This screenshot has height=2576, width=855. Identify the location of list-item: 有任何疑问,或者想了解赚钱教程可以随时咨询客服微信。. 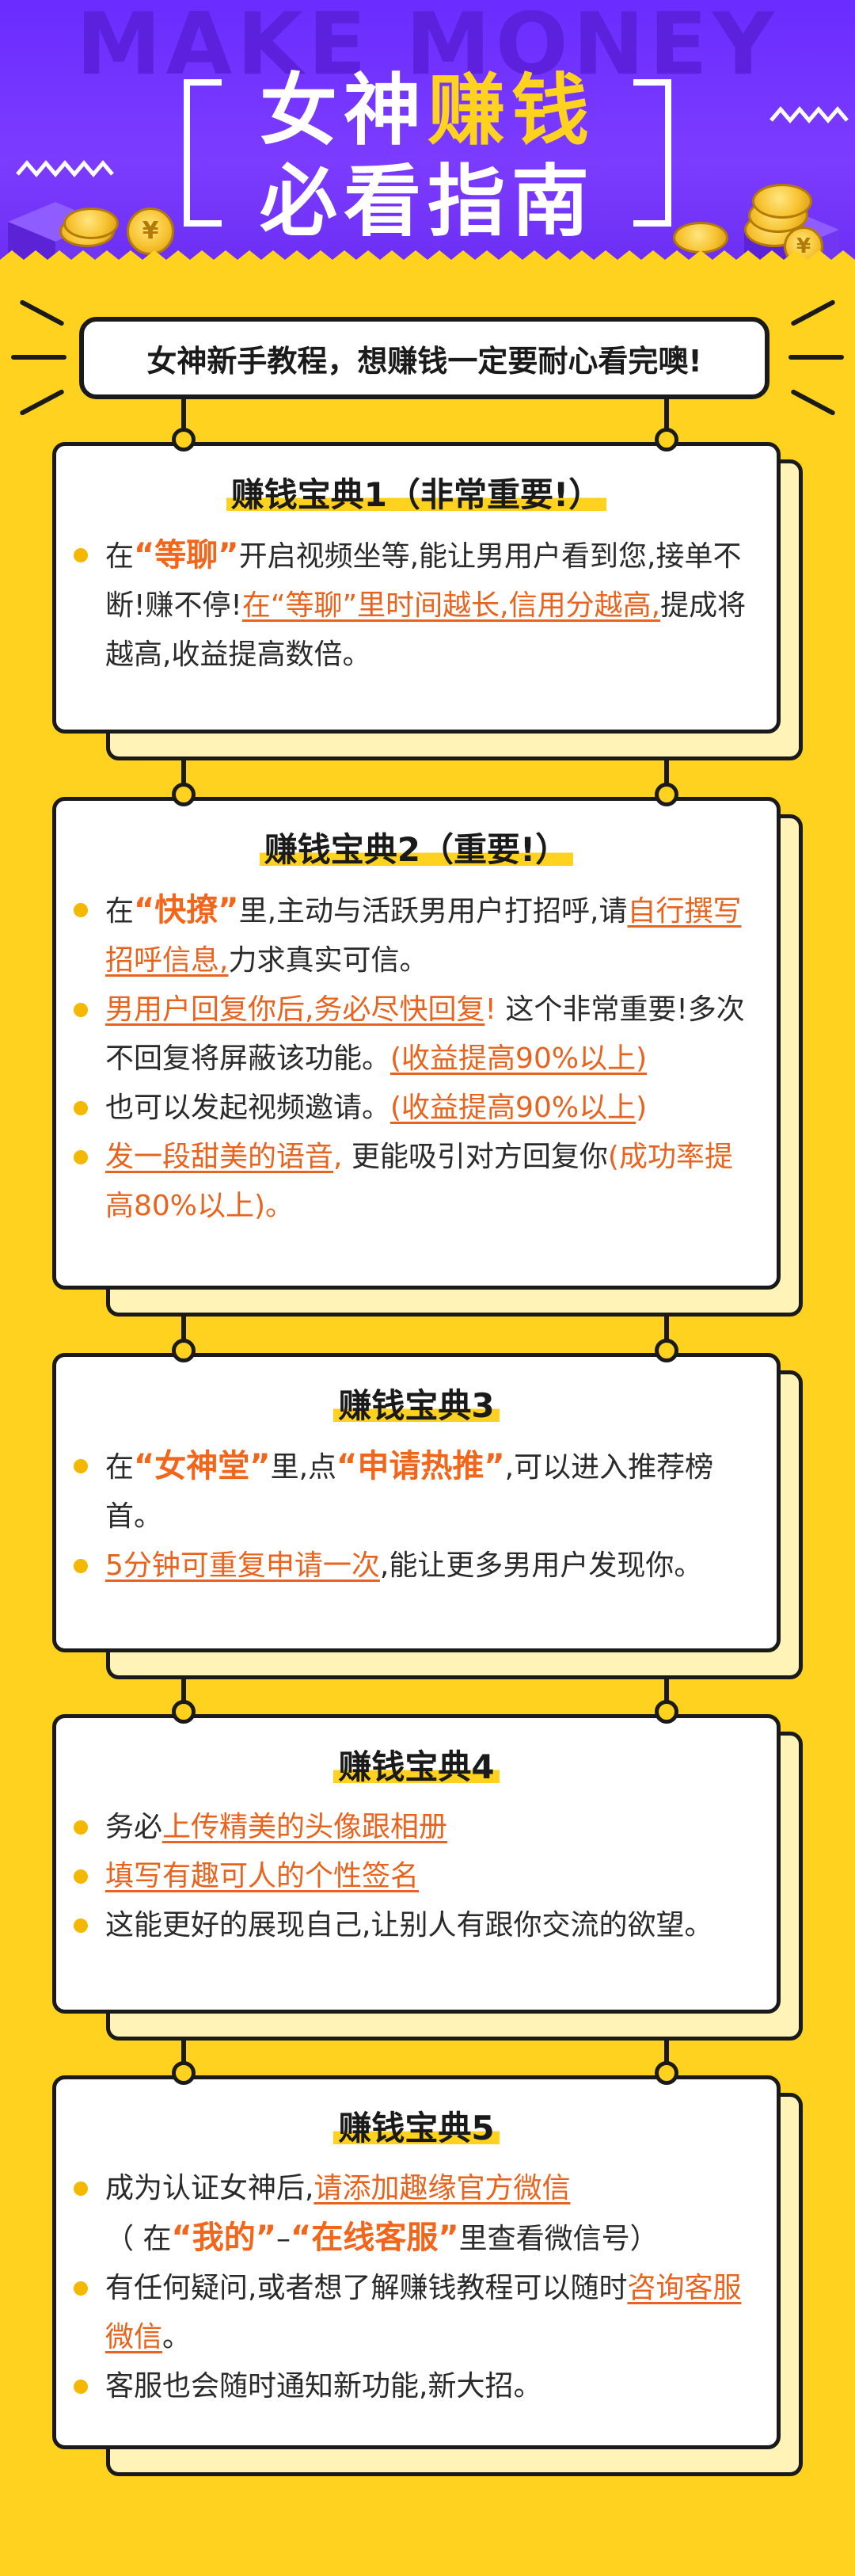
(415, 2313).